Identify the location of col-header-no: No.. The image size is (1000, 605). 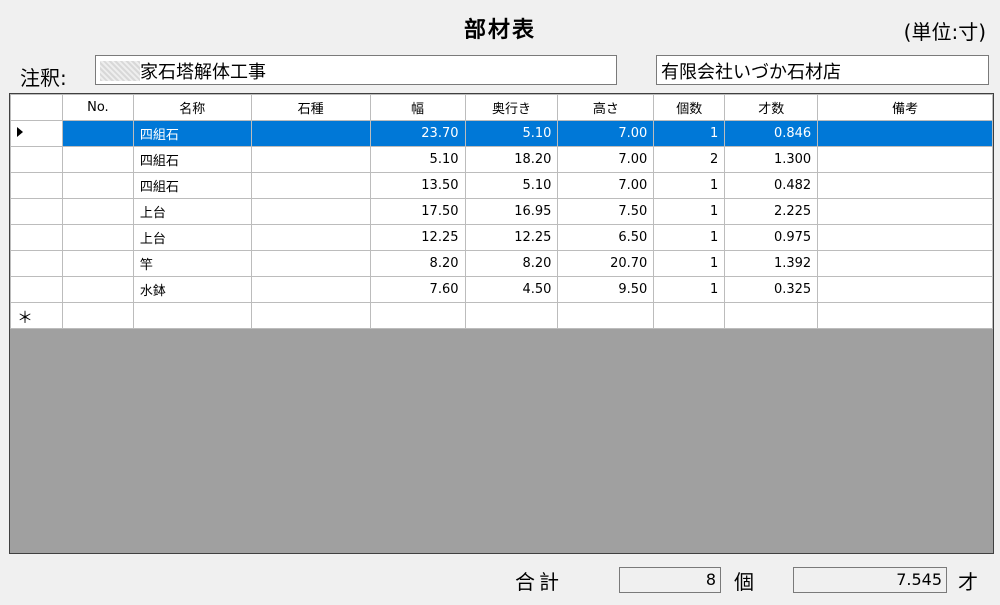
(97, 107).